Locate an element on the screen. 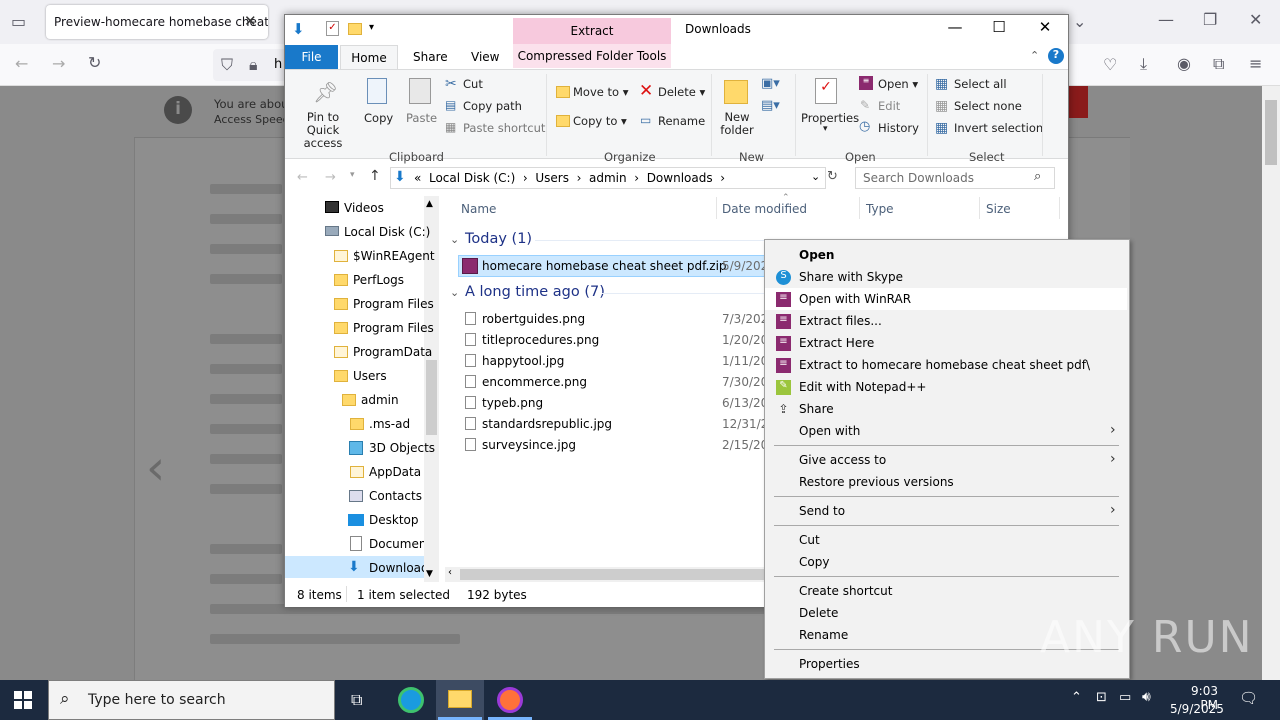  nav-item-downloads: Downloads is located at coordinates (396, 568).